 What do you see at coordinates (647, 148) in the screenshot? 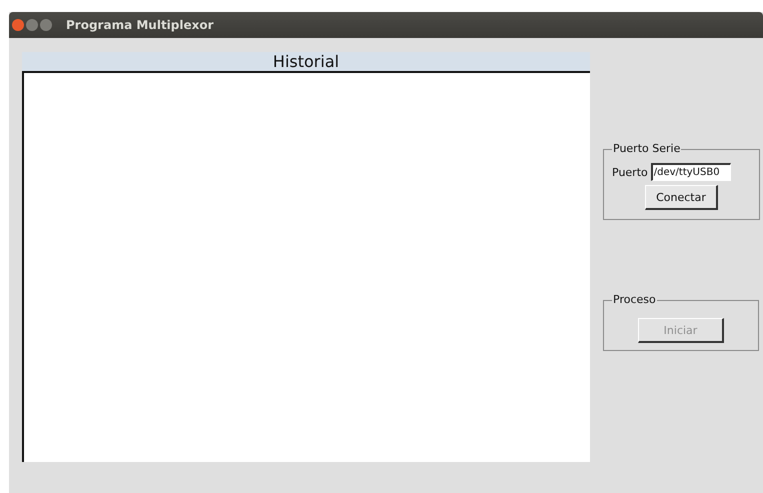
I see `group-legend: Puerto Serie` at bounding box center [647, 148].